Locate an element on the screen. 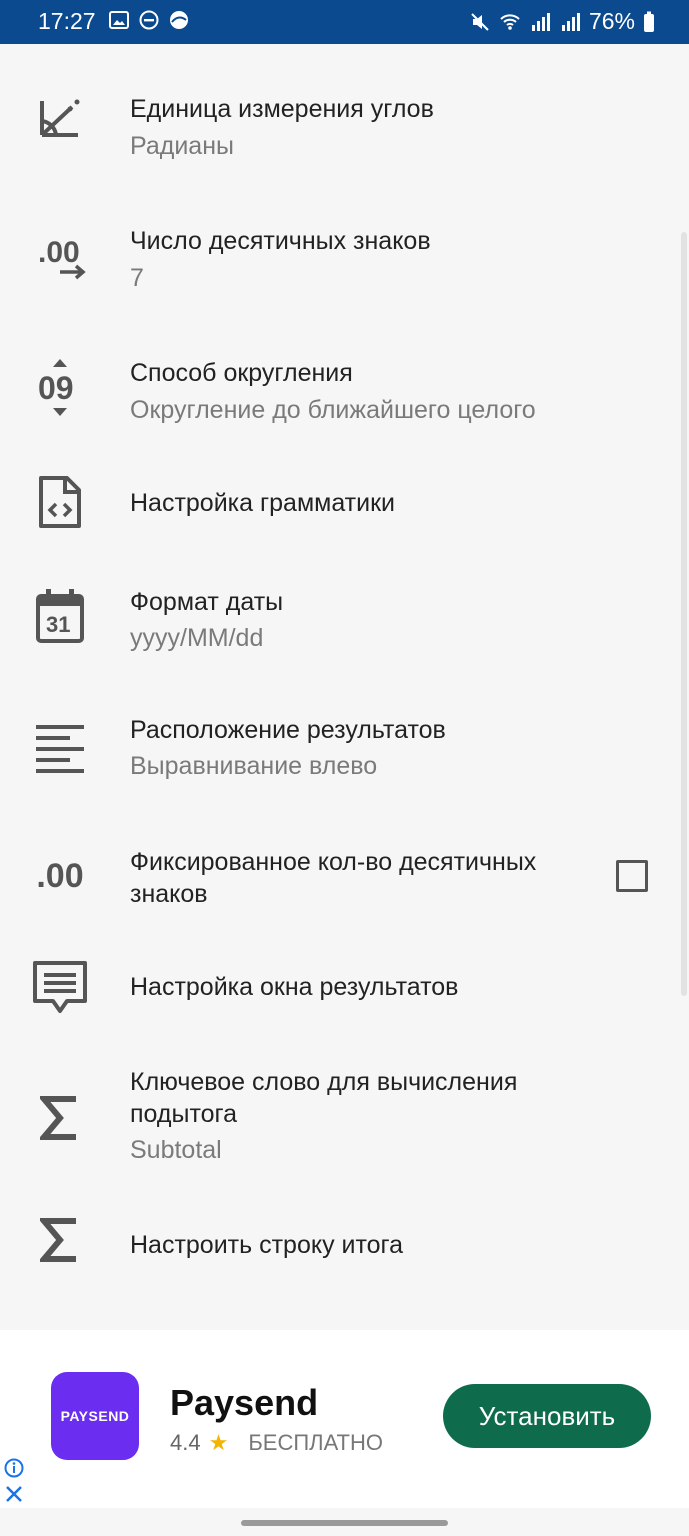 This screenshot has width=689, height=1536. rounding-icon: 09 is located at coordinates (60, 388).